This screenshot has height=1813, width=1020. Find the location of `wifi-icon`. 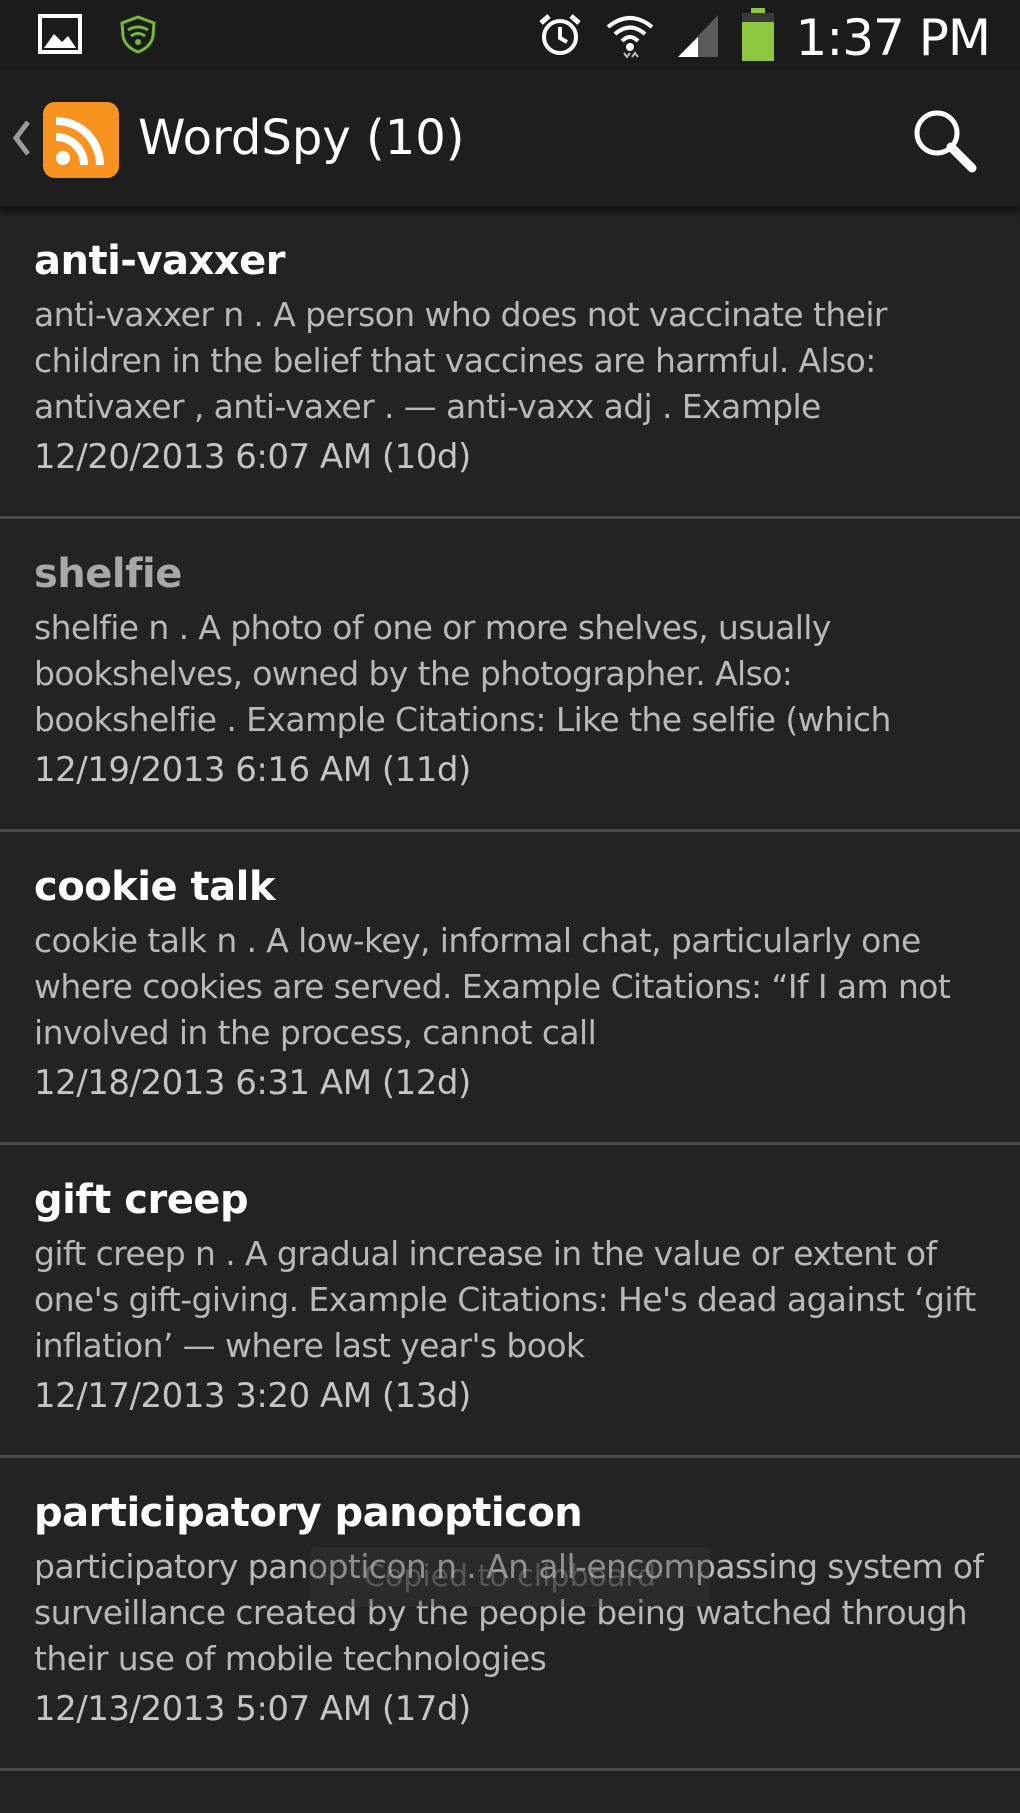

wifi-icon is located at coordinates (630, 37).